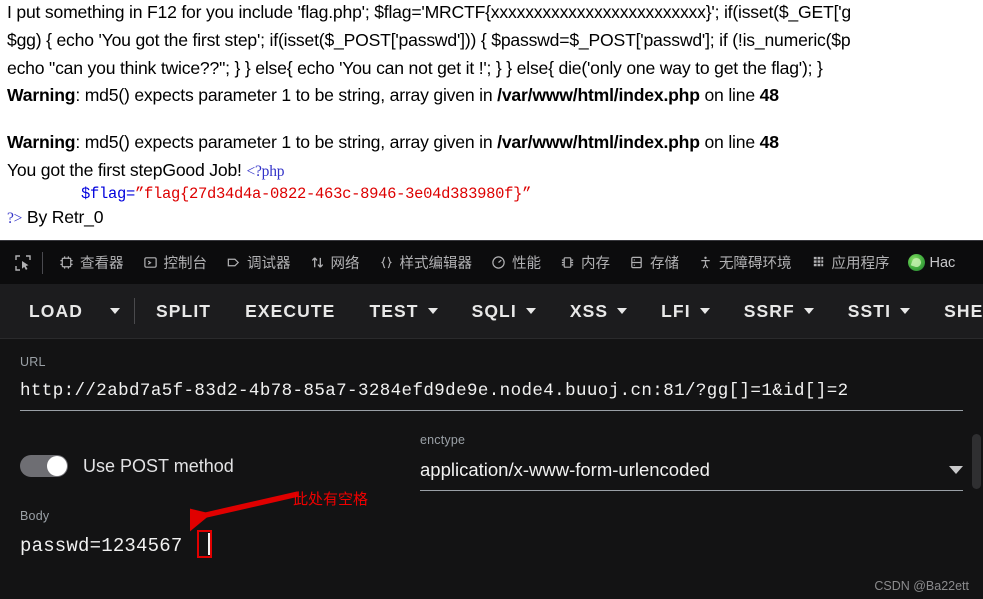  What do you see at coordinates (976, 461) in the screenshot?
I see `hackbar-scrollbar-thumb` at bounding box center [976, 461].